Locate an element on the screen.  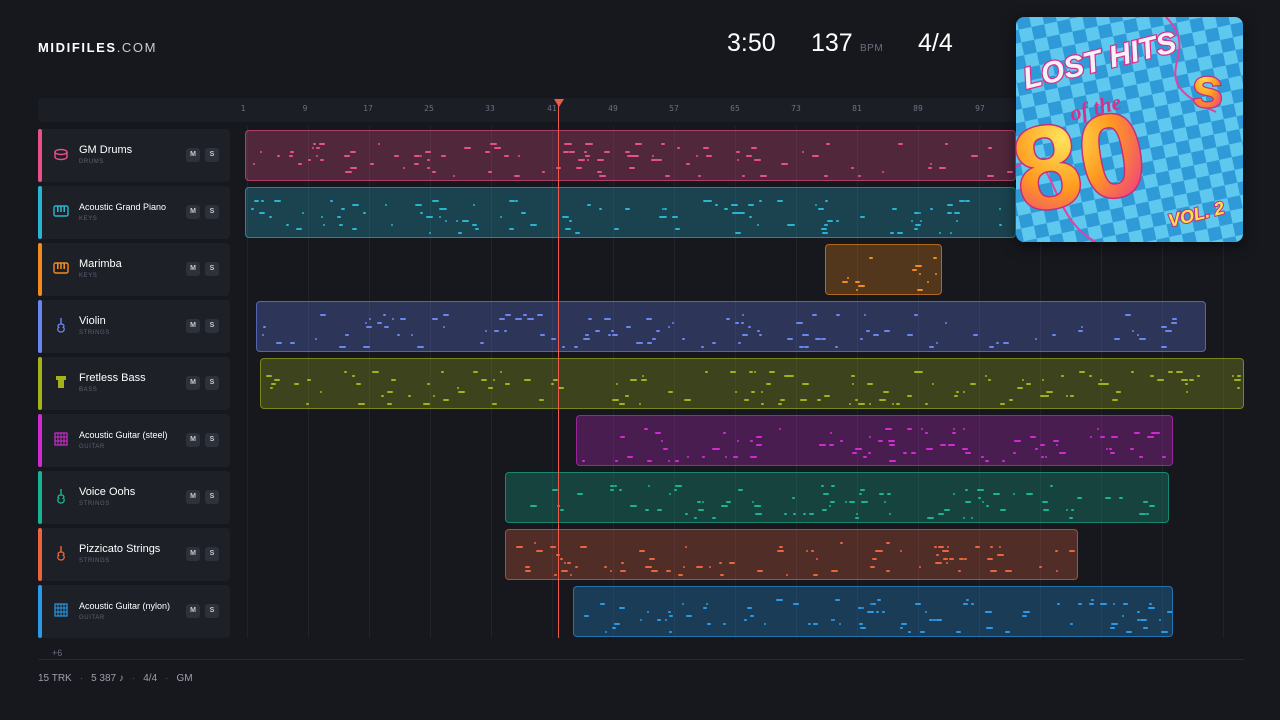
track-header: Acoustic Guitar (steel) GUITAR M S is located at coordinates (134, 440).